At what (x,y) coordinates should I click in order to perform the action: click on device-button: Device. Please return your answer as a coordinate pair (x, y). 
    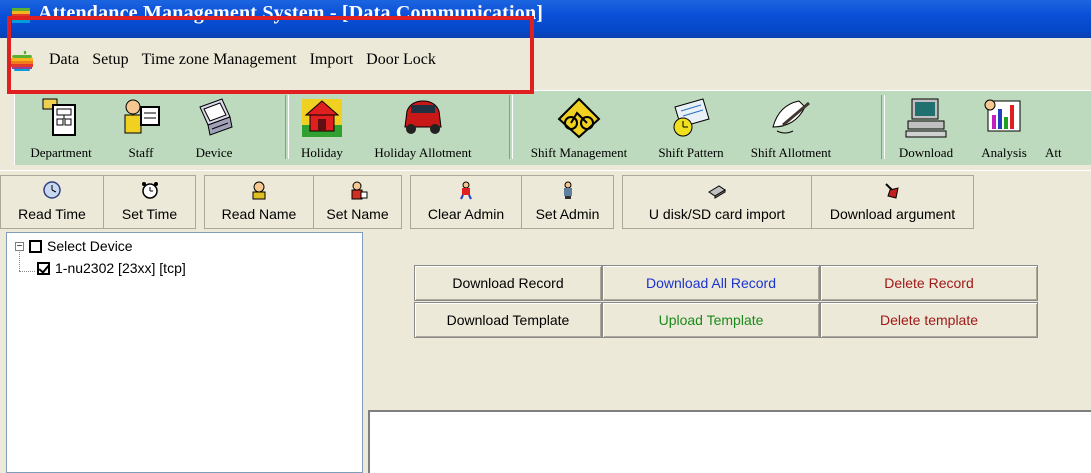
    Looking at the image, I should click on (214, 127).